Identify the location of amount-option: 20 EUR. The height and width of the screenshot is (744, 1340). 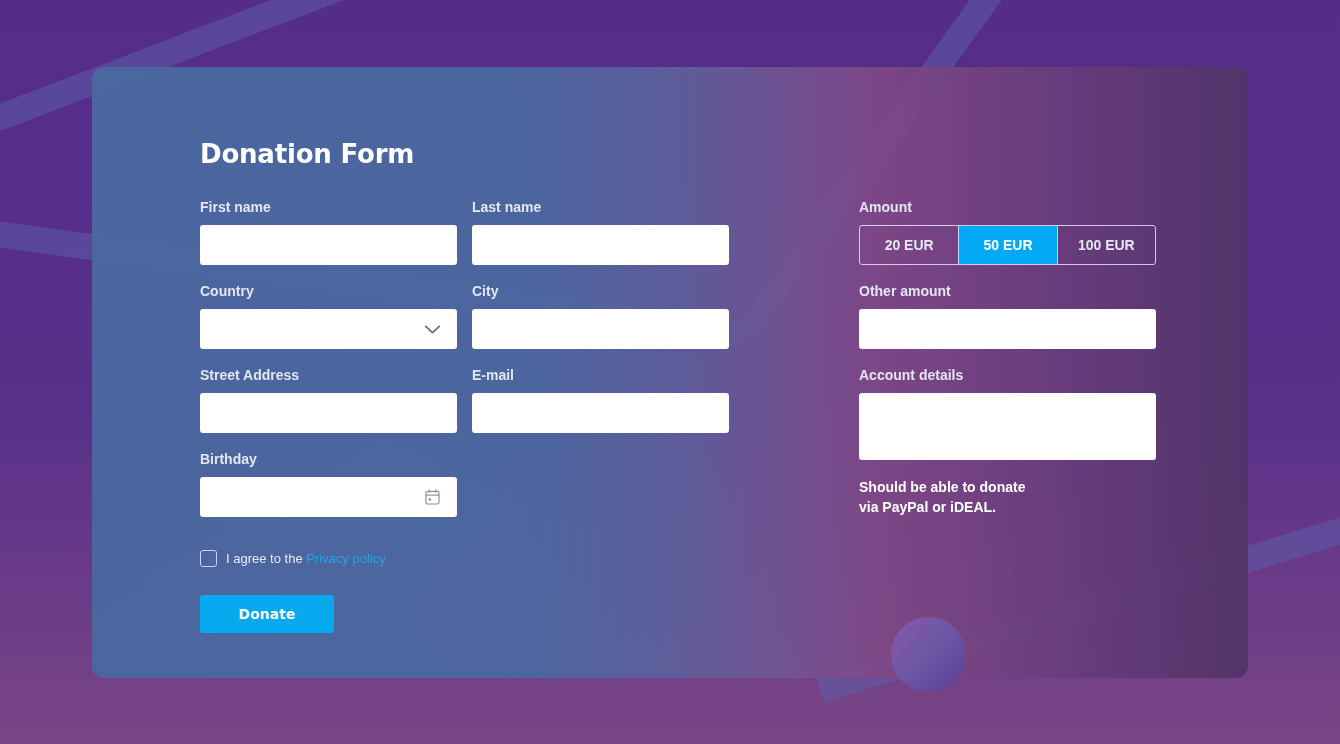
(909, 245).